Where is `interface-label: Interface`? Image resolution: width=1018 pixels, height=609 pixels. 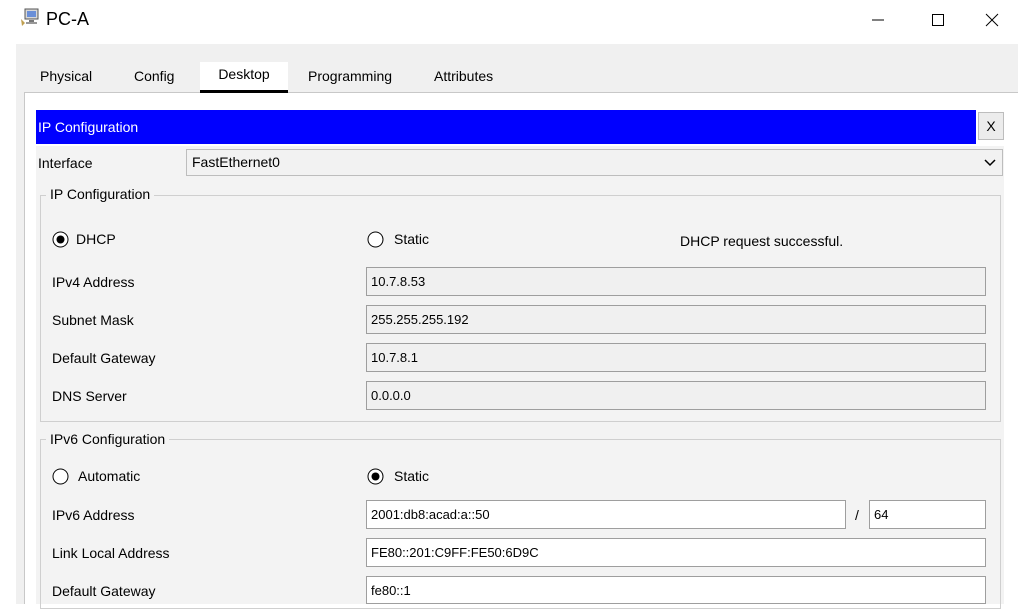
interface-label: Interface is located at coordinates (65, 163).